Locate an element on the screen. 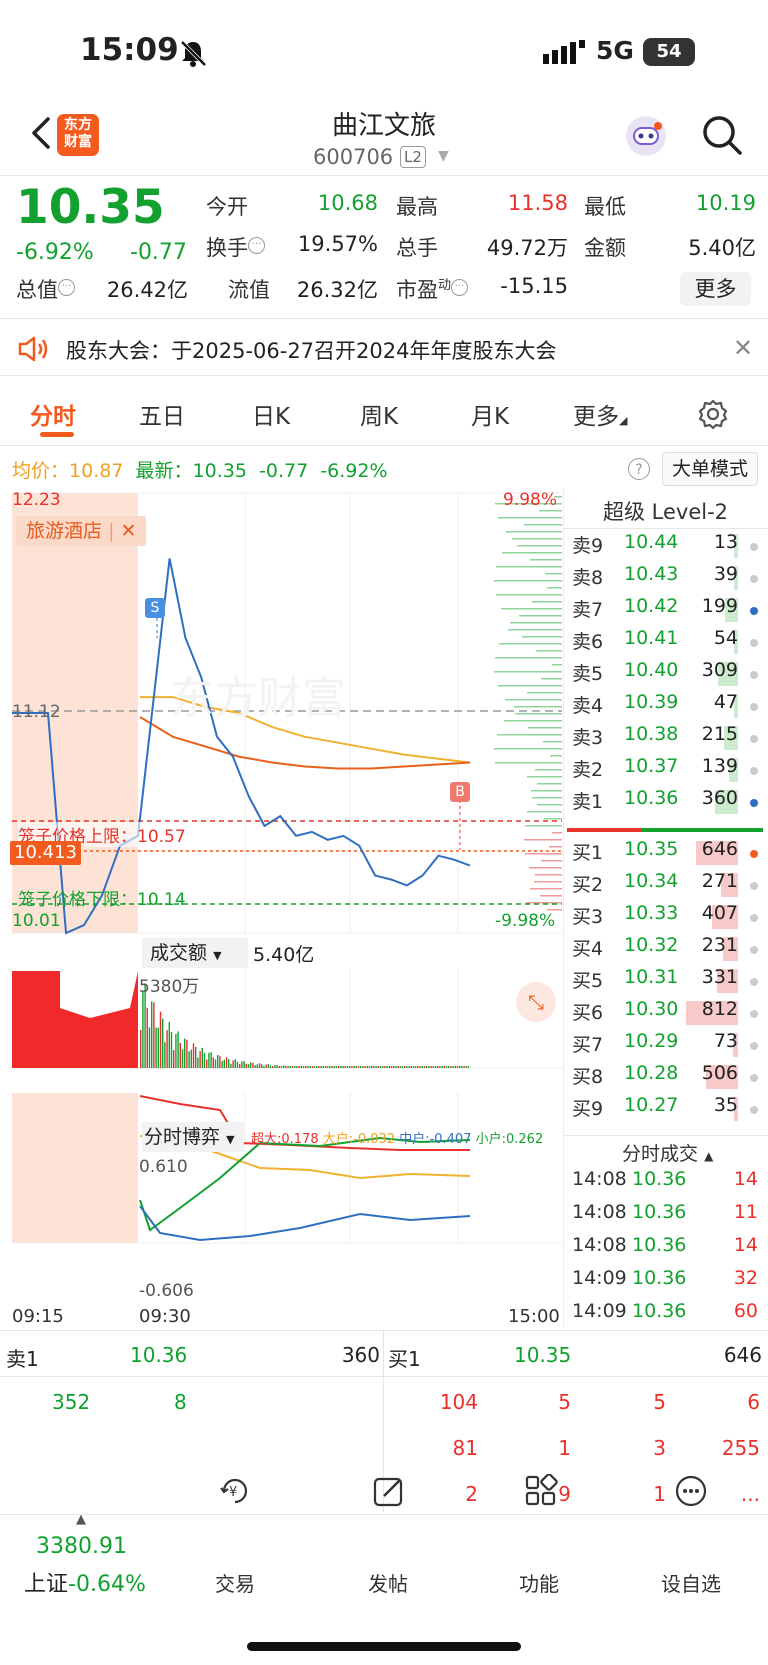  expand-chart-icon: ⤡ is located at coordinates (536, 1002).